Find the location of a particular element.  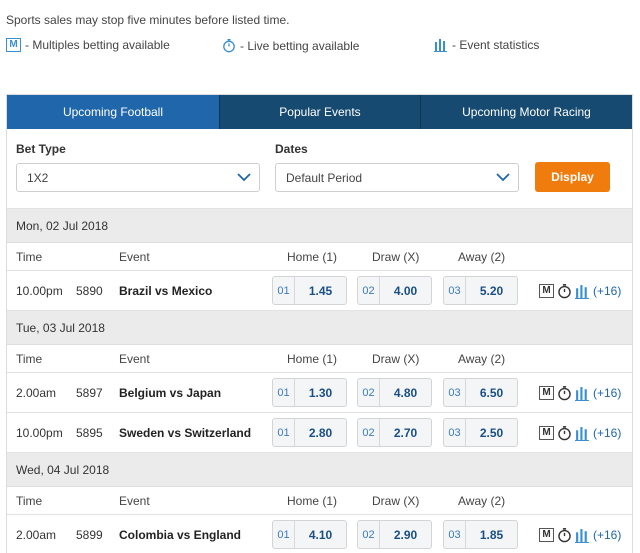

tab-popular-events: Popular Events is located at coordinates (319, 112).